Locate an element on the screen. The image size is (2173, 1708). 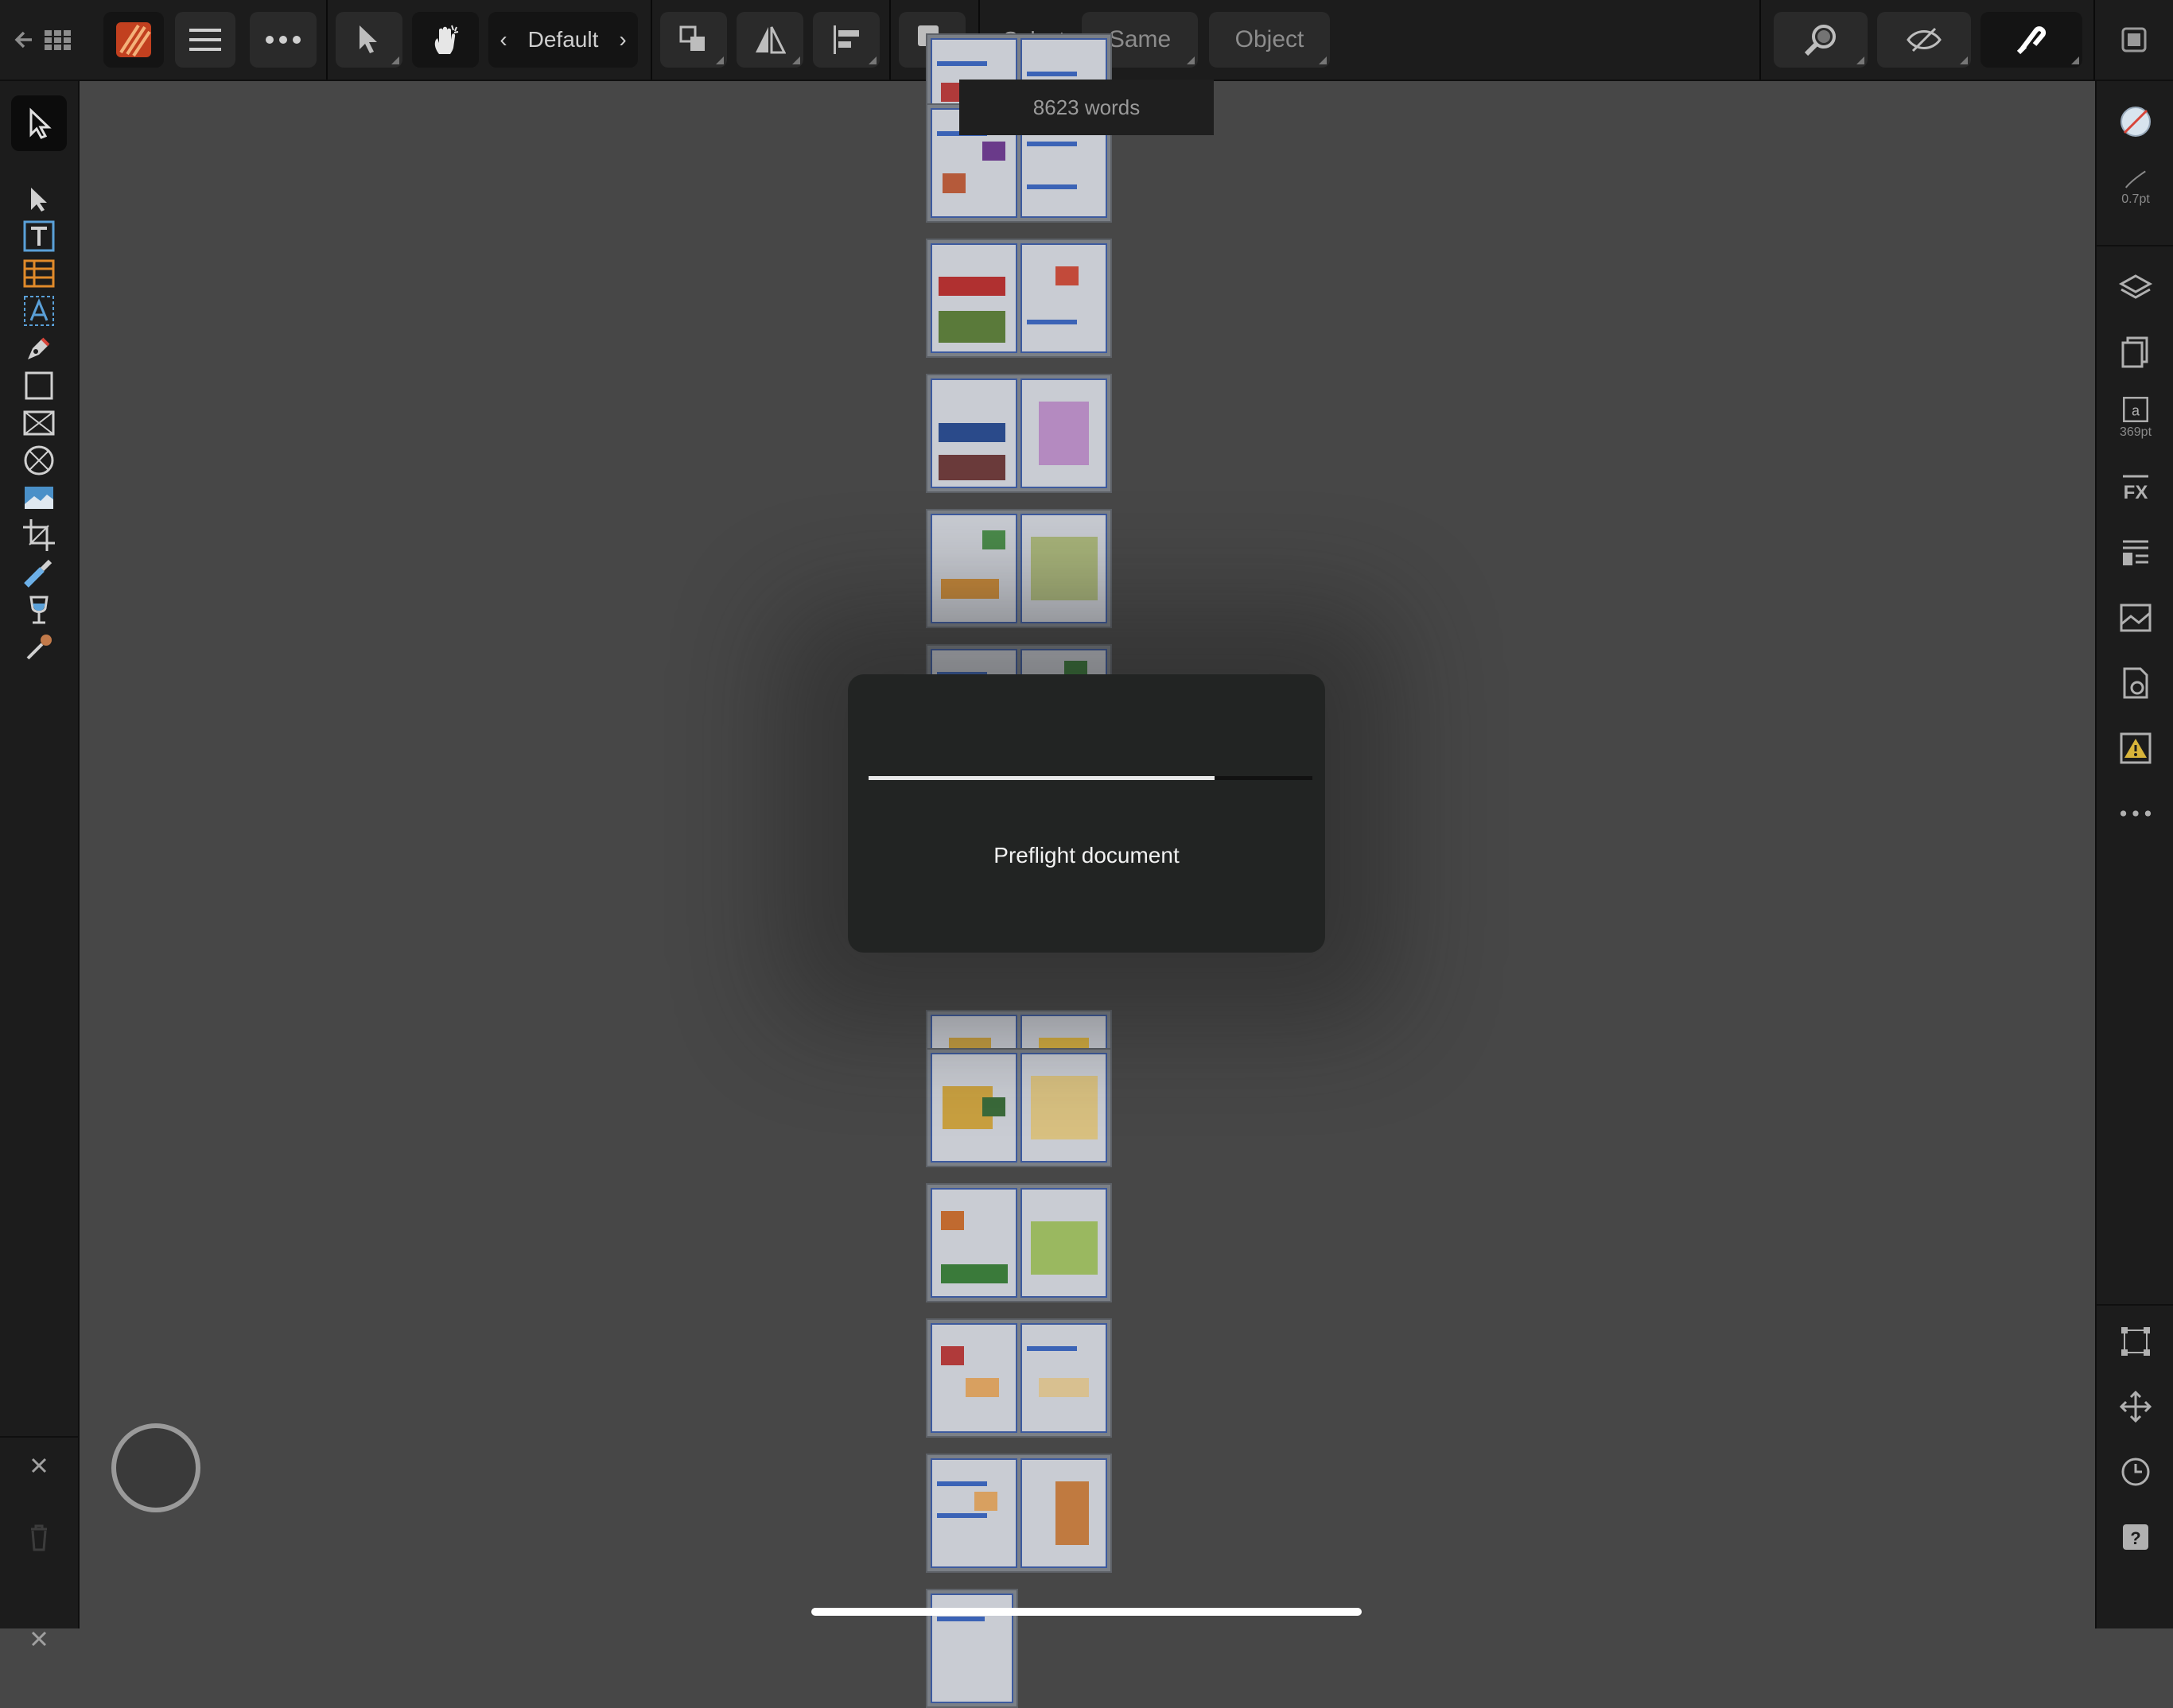
help-icon: ? is located at coordinates (2135, 1537).